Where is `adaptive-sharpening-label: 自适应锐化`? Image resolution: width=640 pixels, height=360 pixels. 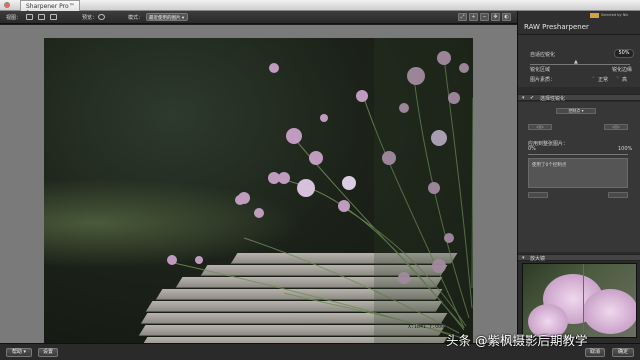
adaptive-sharpening-label: 自适应锐化 is located at coordinates (543, 55).